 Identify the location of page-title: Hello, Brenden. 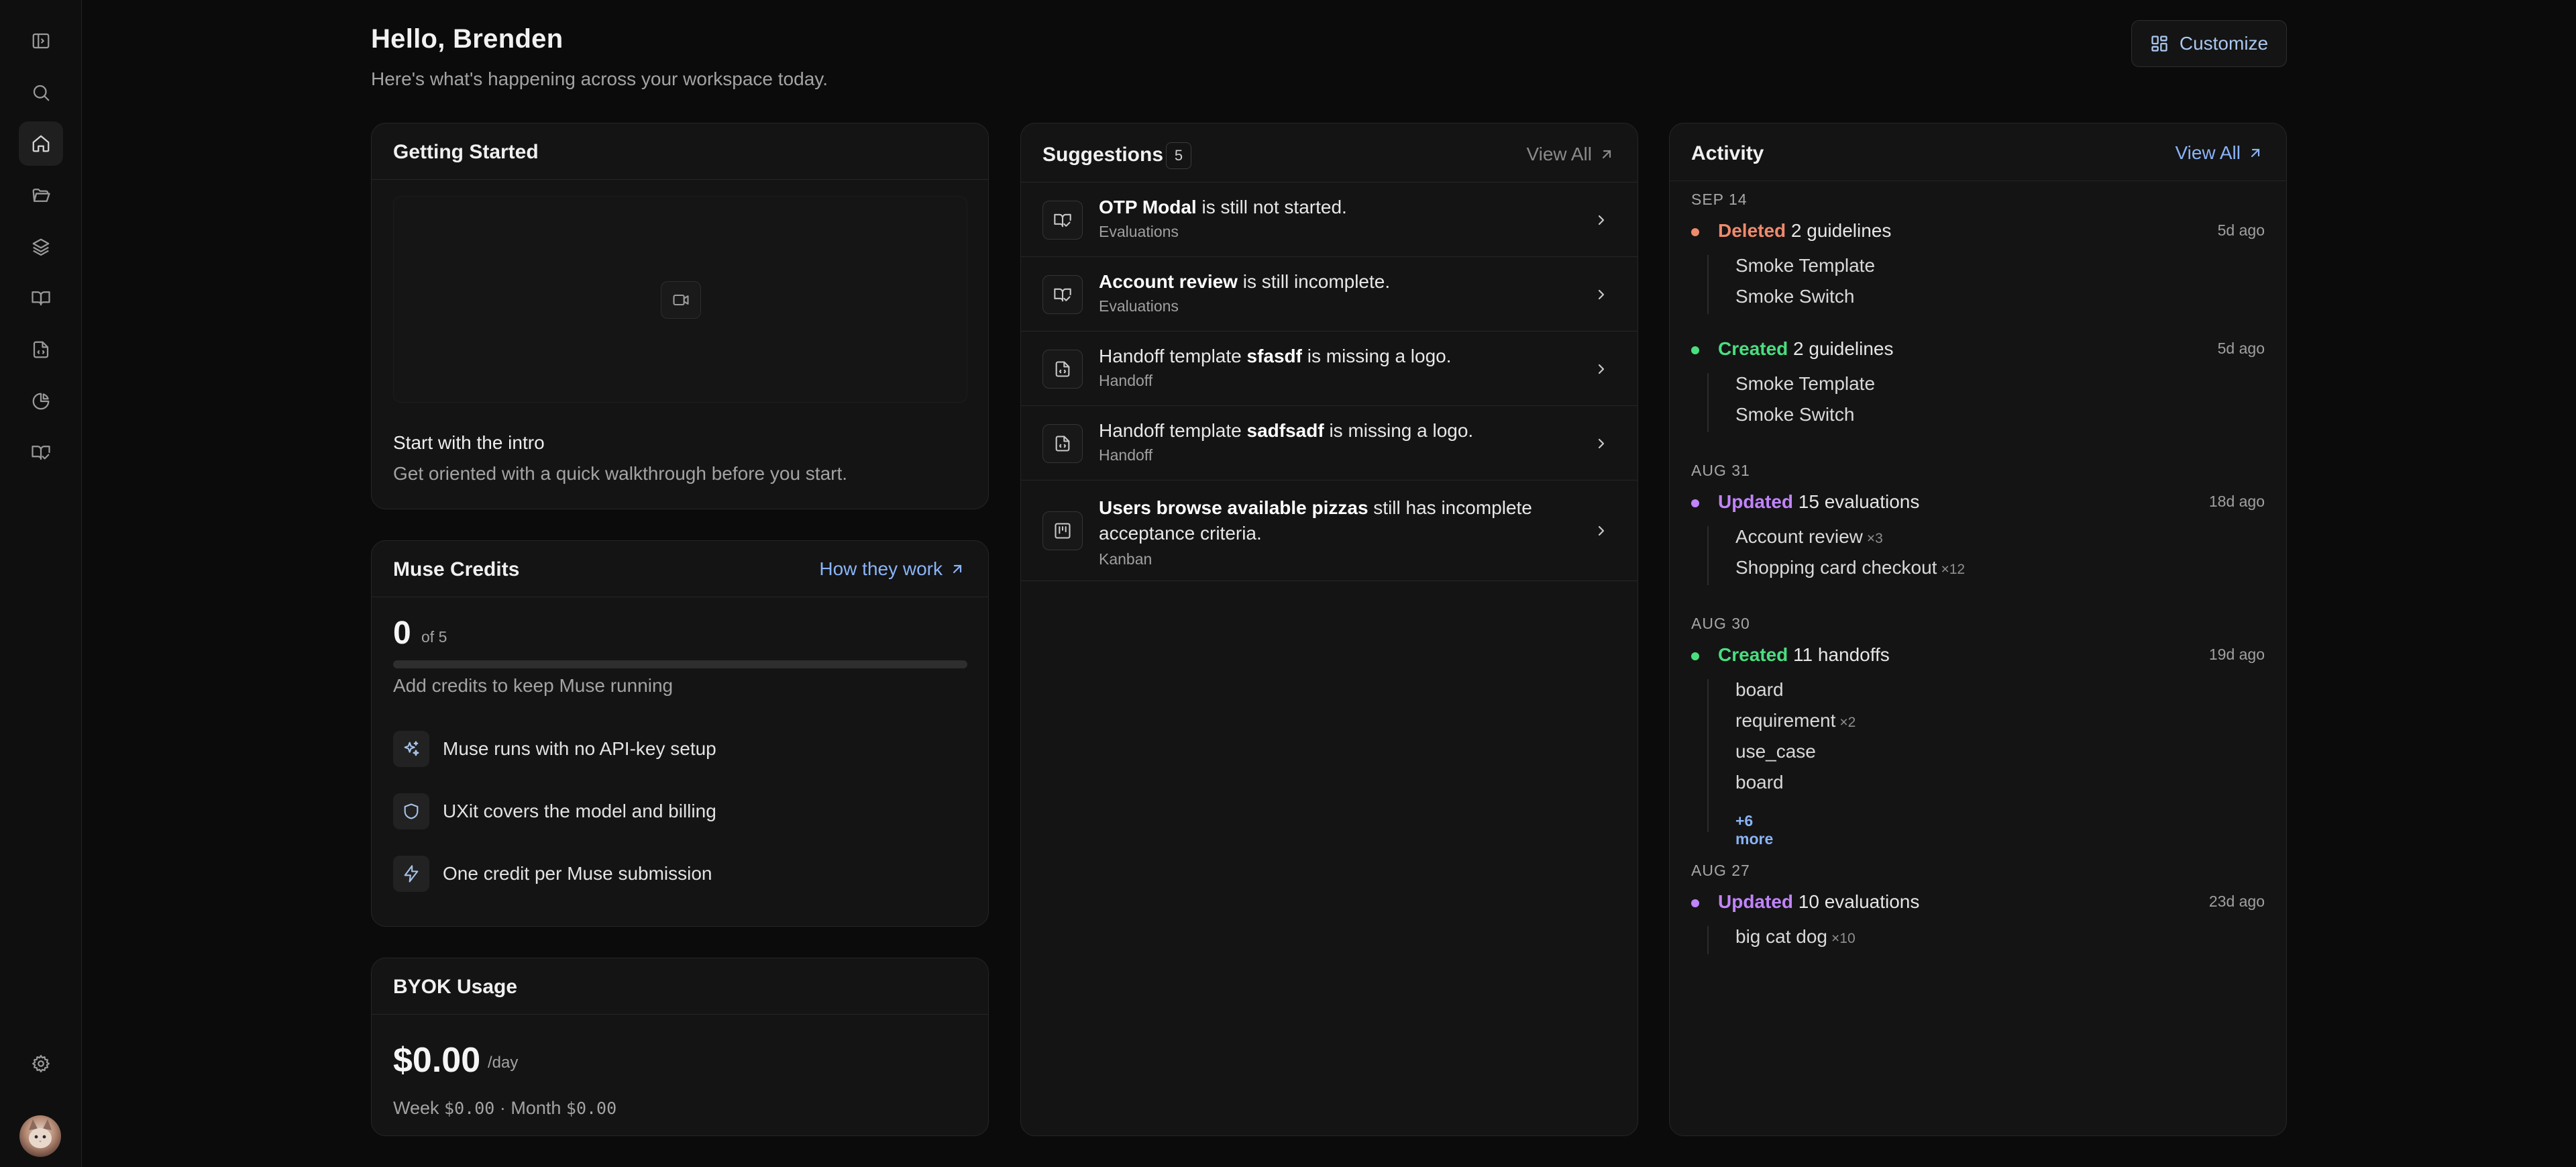
(467, 39).